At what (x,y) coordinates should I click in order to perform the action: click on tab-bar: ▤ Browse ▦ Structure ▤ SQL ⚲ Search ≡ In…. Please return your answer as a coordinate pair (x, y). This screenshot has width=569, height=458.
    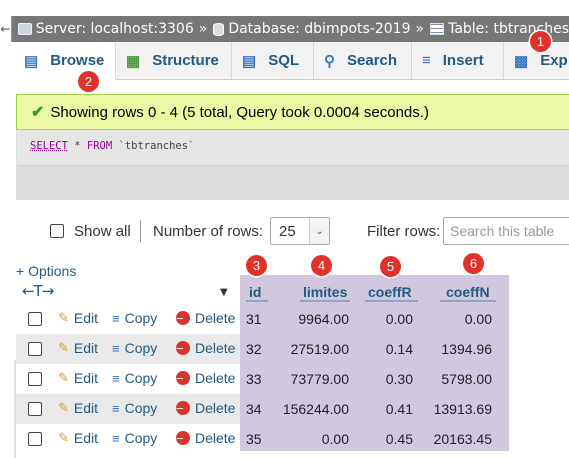
    Looking at the image, I should click on (291, 61).